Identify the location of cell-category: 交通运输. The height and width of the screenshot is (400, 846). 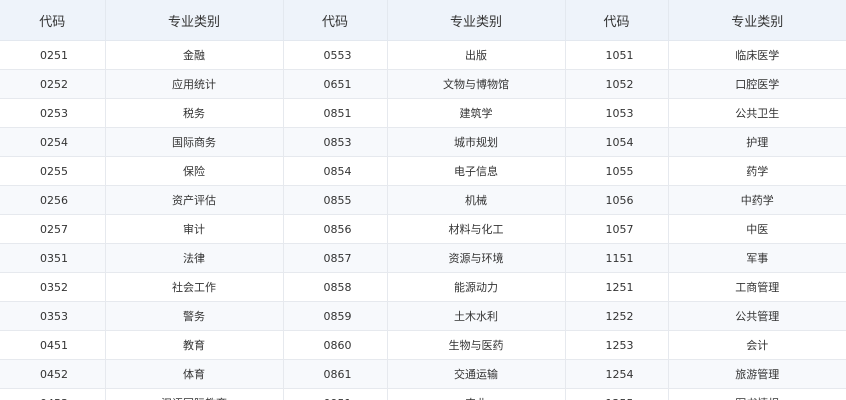
(476, 374).